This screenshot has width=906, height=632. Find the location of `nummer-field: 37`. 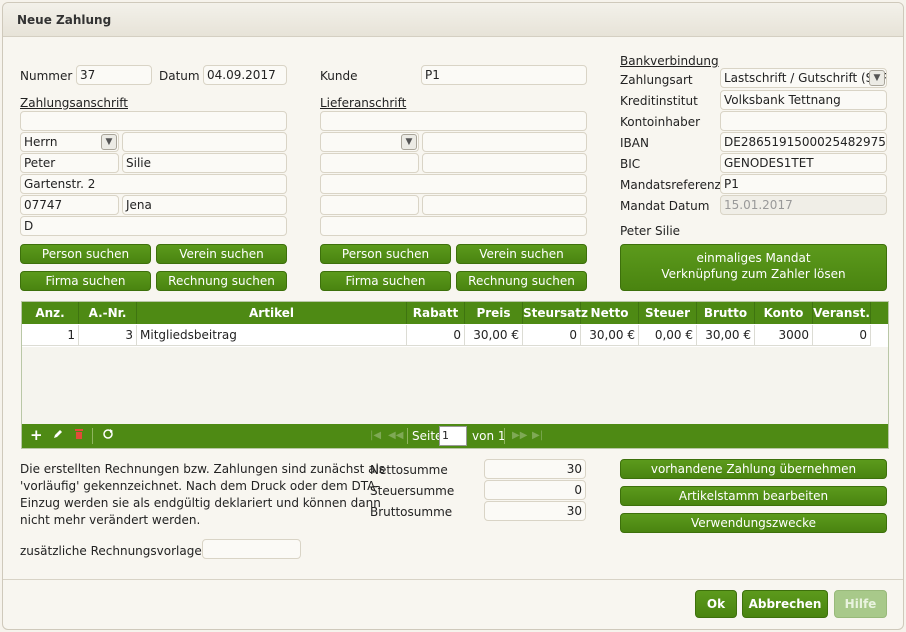

nummer-field: 37 is located at coordinates (114, 75).